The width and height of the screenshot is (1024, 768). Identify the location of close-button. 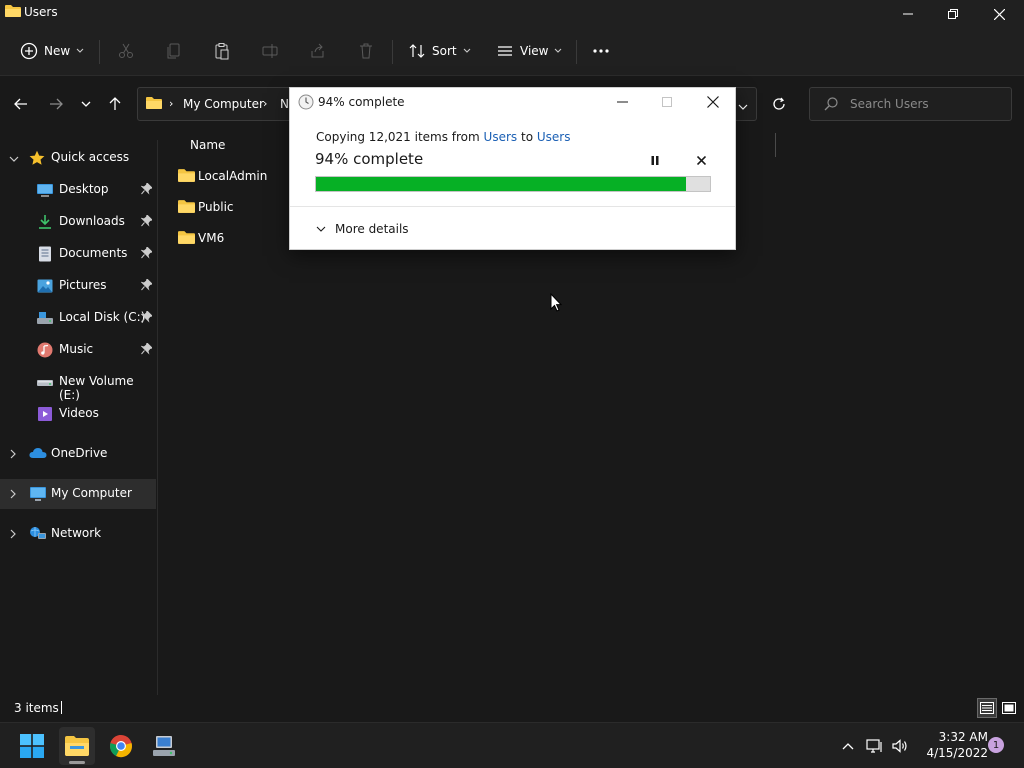
(999, 14).